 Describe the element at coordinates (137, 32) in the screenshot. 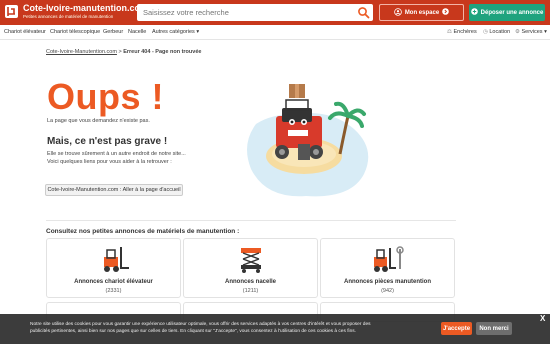

I see `nav-item-aerial-platform: Nacelle` at that location.